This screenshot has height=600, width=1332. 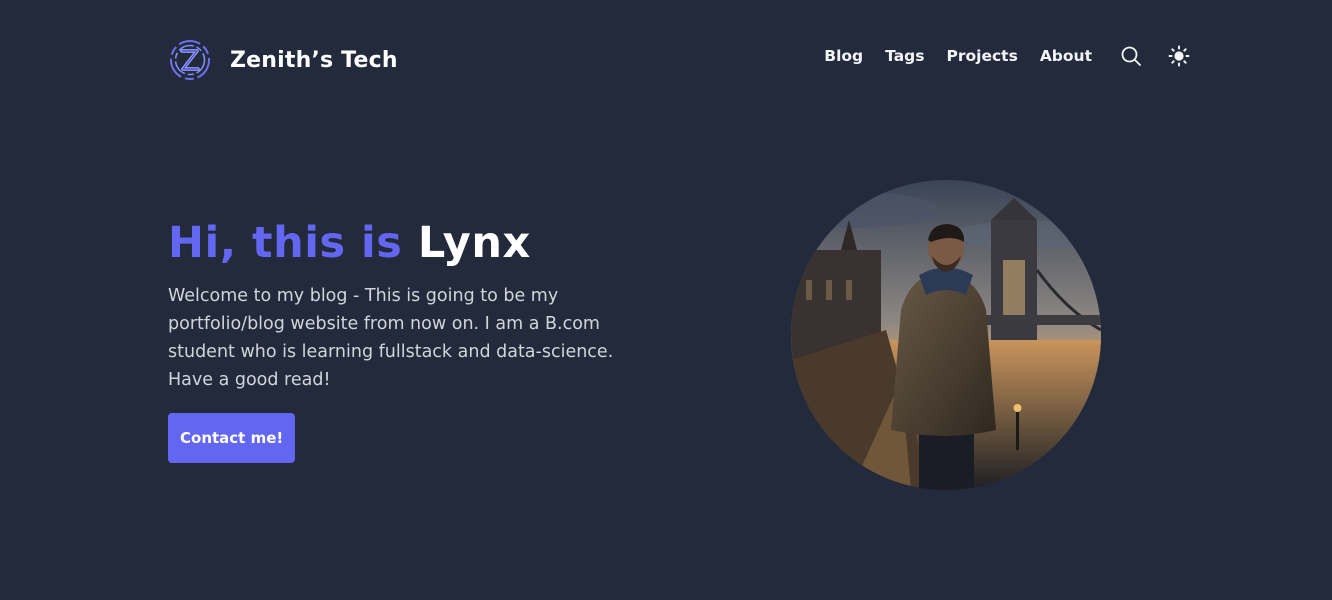 What do you see at coordinates (680, 60) in the screenshot?
I see `site-header: Zenith’s Tech Blog Tags Projects About` at bounding box center [680, 60].